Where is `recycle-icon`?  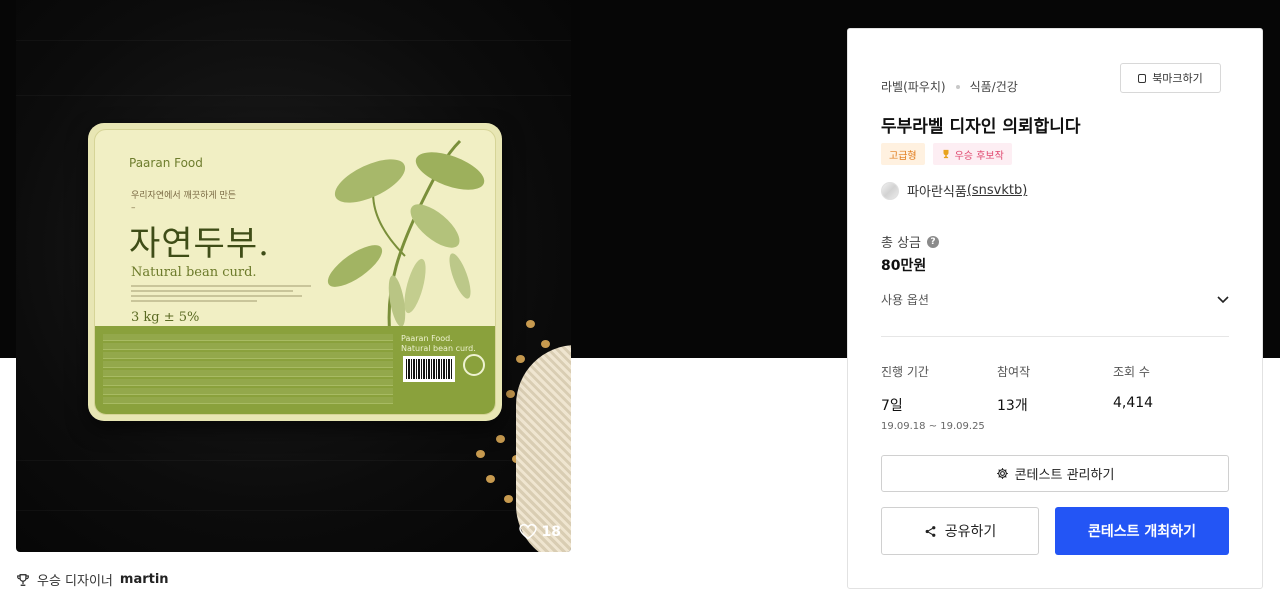
recycle-icon is located at coordinates (474, 365).